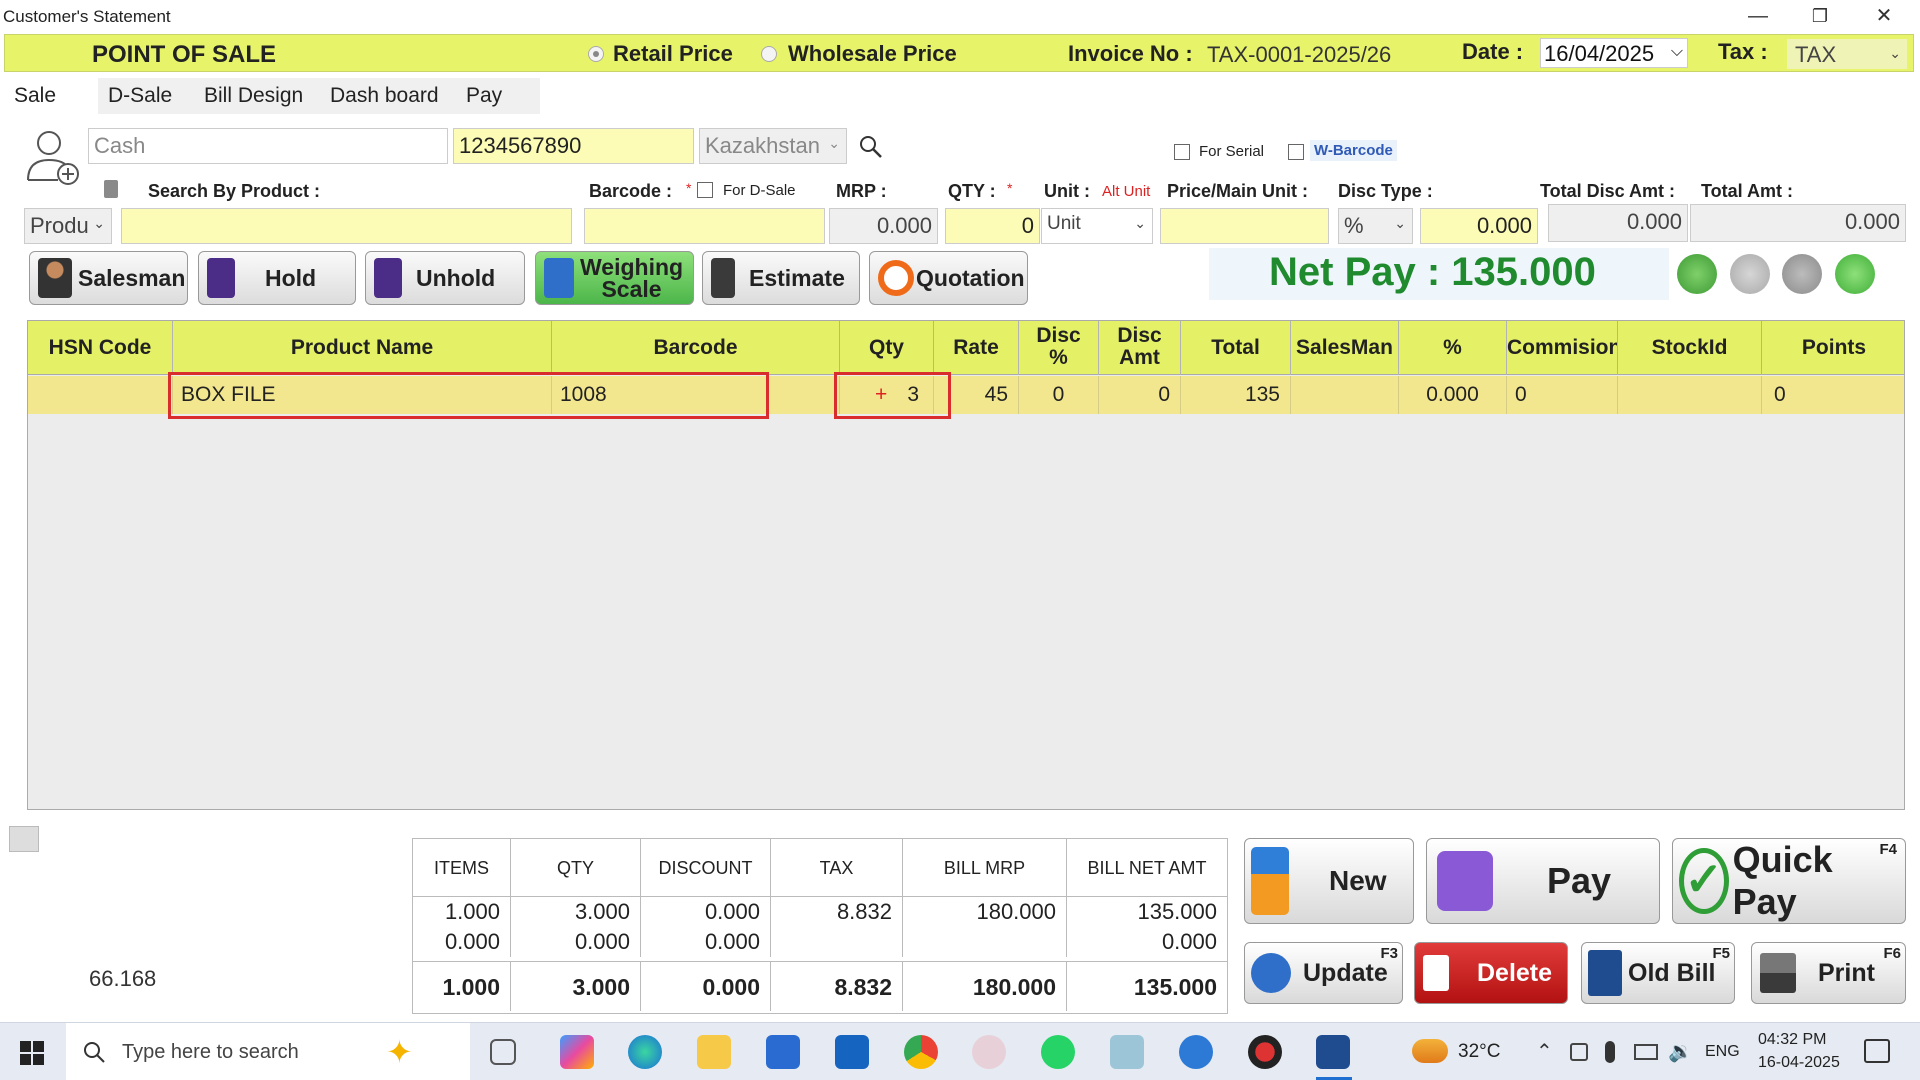 The width and height of the screenshot is (1920, 1080). What do you see at coordinates (1400, 223) in the screenshot?
I see `chevron-down-icon: ⌄` at bounding box center [1400, 223].